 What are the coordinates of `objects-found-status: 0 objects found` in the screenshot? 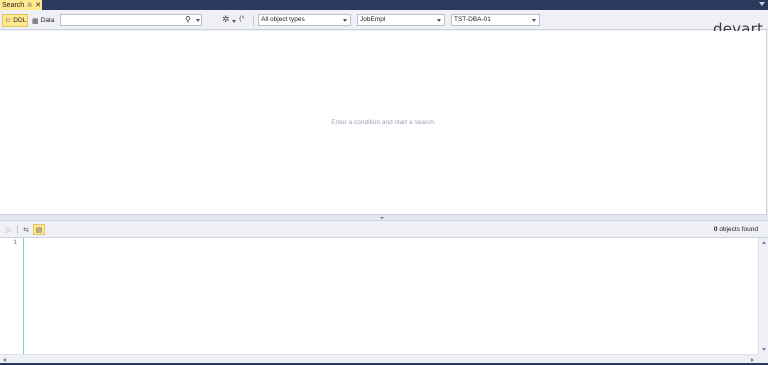 It's located at (736, 229).